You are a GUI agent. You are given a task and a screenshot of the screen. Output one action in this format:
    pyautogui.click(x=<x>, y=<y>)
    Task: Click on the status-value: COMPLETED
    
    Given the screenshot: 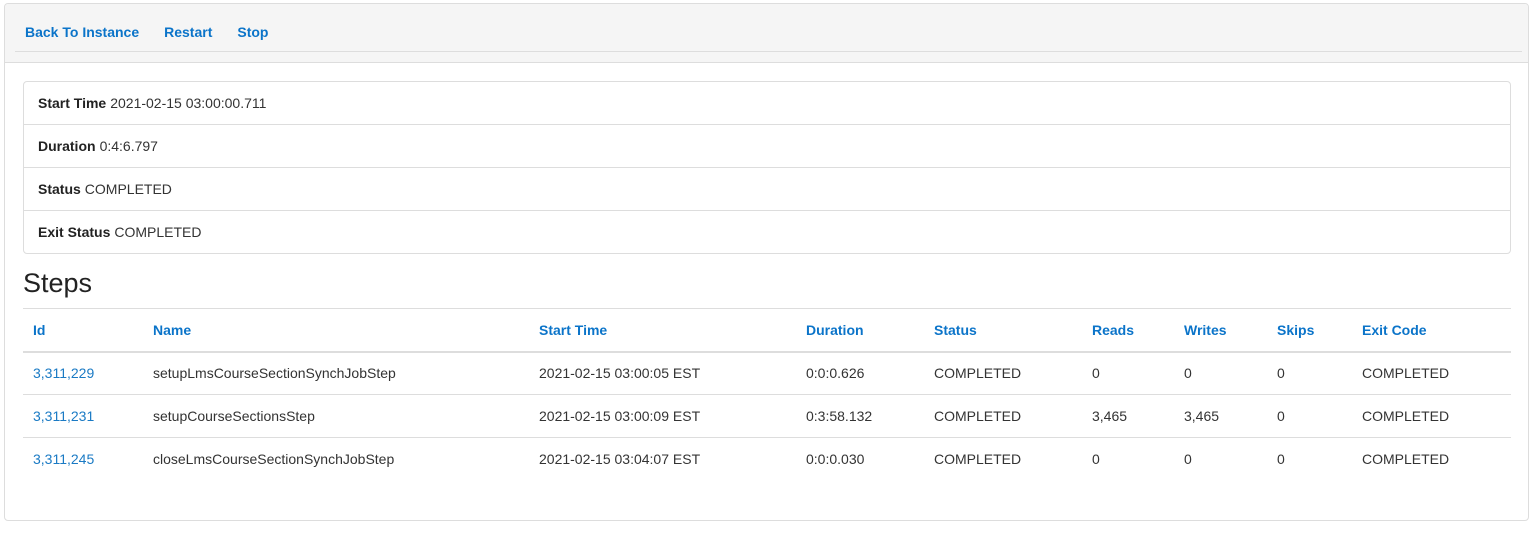 What is the action you would take?
    pyautogui.click(x=128, y=189)
    